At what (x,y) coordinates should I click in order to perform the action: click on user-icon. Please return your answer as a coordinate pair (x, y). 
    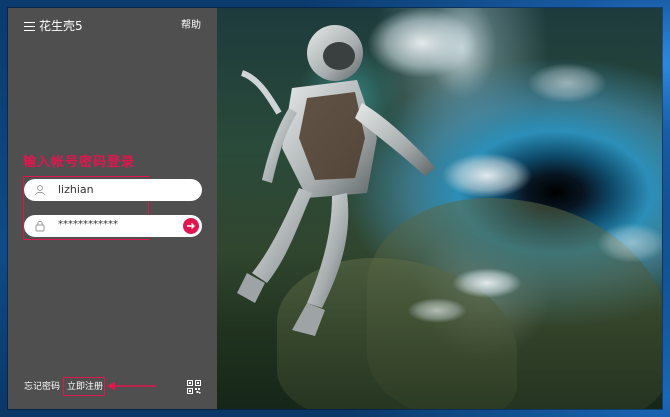
    Looking at the image, I should click on (40, 190).